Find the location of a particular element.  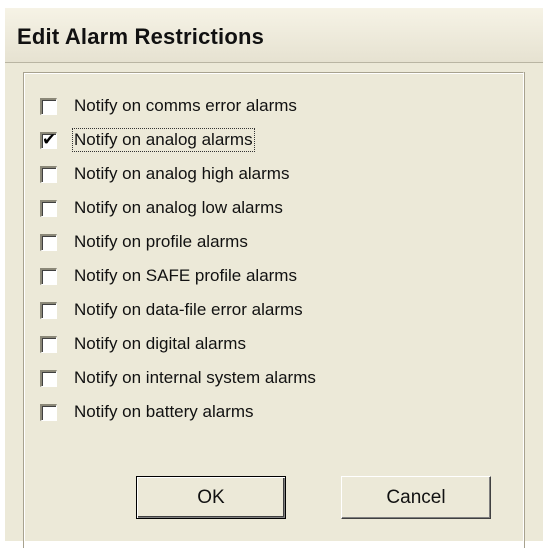

checkbox-comms-error-alarms is located at coordinates (48, 106).